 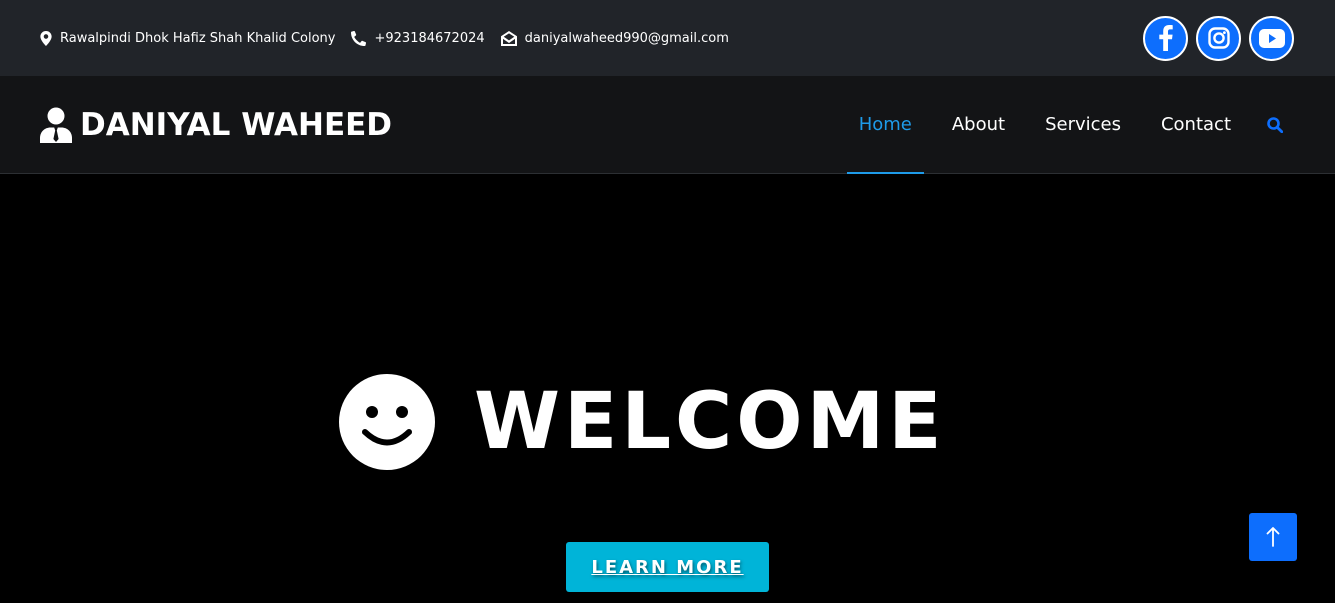 I want to click on nav-menu: Home About Services Contact, so click(x=1067, y=125).